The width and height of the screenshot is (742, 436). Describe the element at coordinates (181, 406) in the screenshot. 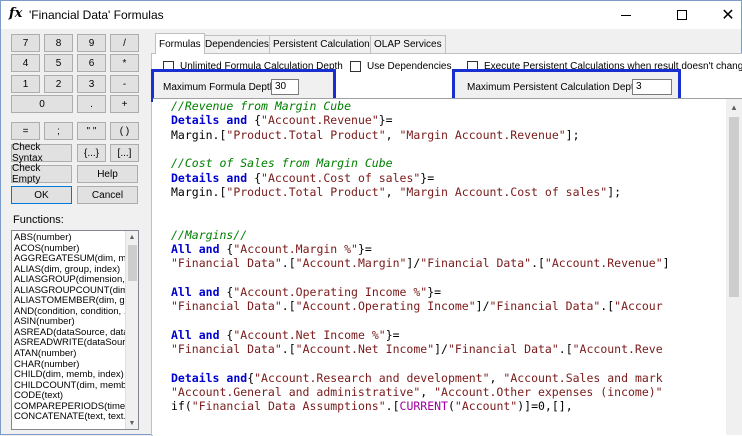

I see `code-token: if(` at that location.